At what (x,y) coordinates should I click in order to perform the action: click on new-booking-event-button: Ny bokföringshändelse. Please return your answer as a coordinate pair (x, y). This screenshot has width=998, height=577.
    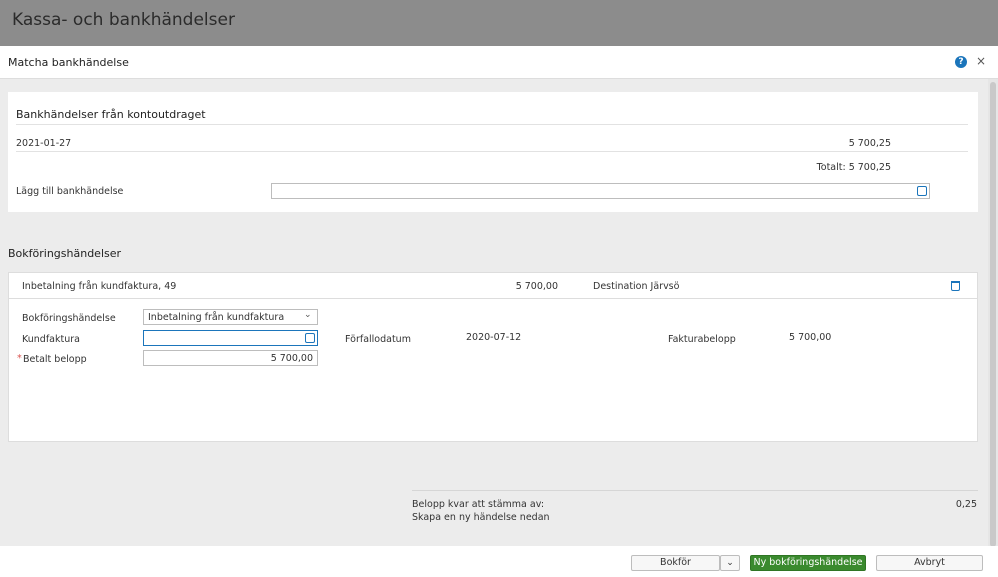
    Looking at the image, I should click on (808, 563).